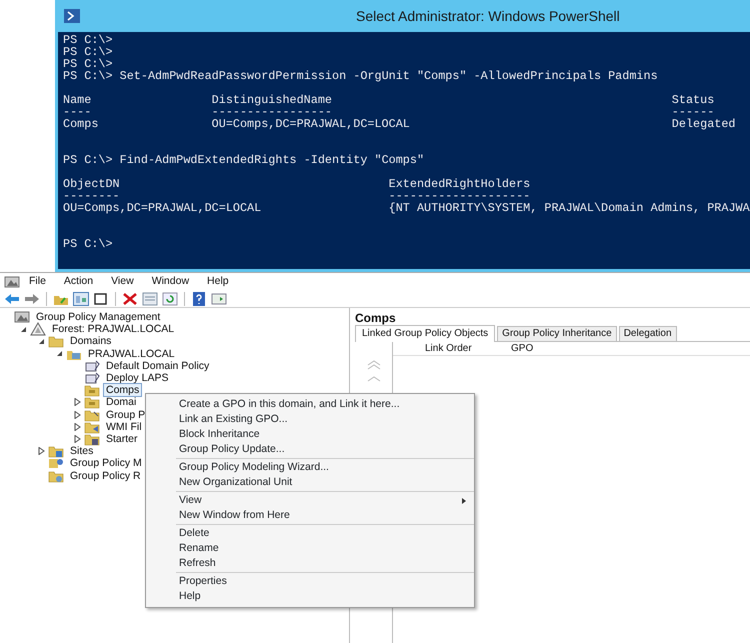  Describe the element at coordinates (101, 299) in the screenshot. I see `window-icon` at that location.